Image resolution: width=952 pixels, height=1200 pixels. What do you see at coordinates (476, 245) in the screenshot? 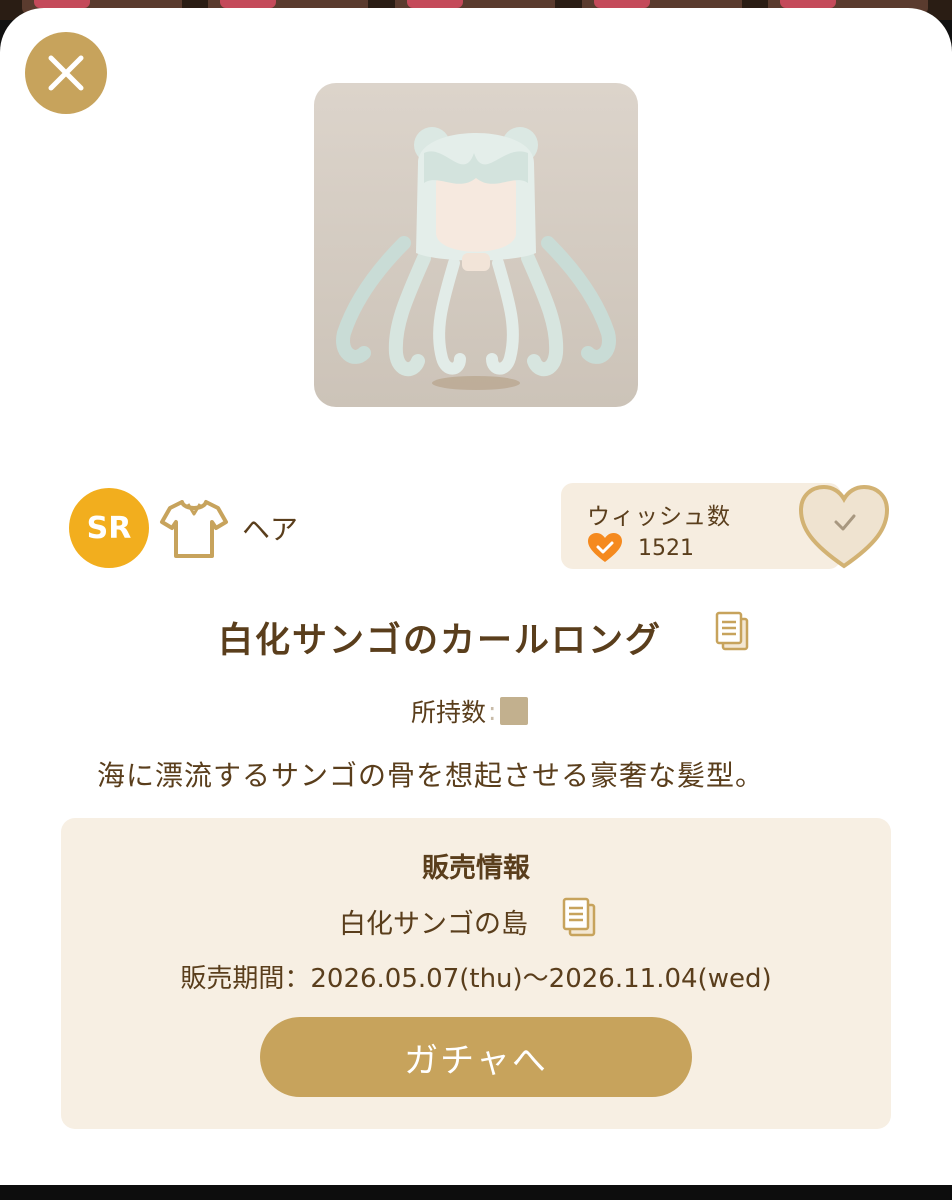
I see `item-preview-image` at bounding box center [476, 245].